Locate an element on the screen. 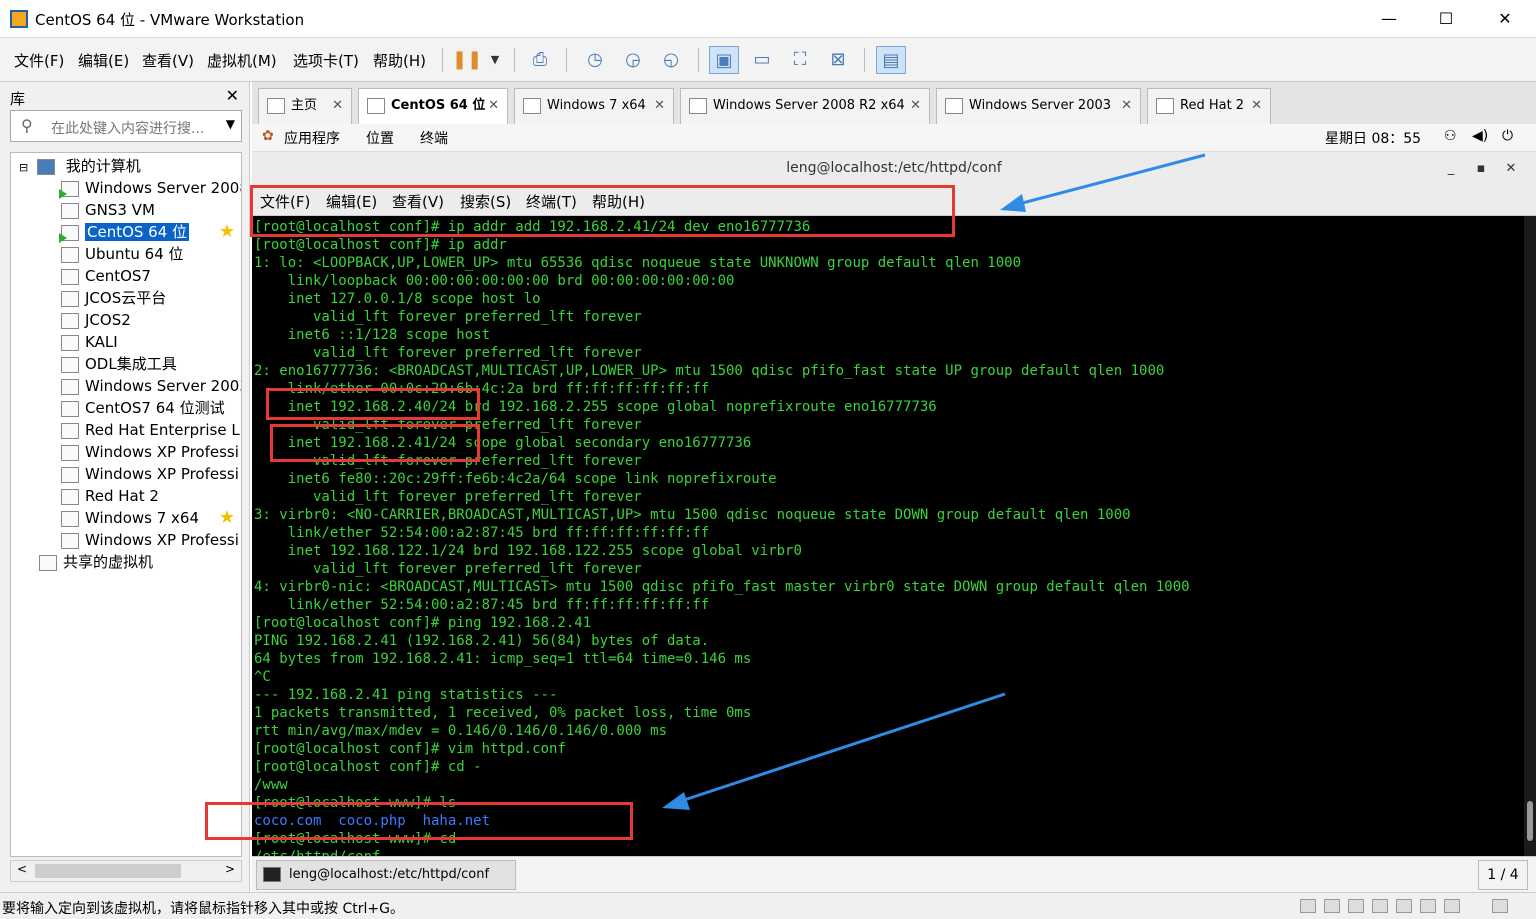 Image resolution: width=1536 pixels, height=919 pixels. volume-icon: ◀) is located at coordinates (1480, 136).